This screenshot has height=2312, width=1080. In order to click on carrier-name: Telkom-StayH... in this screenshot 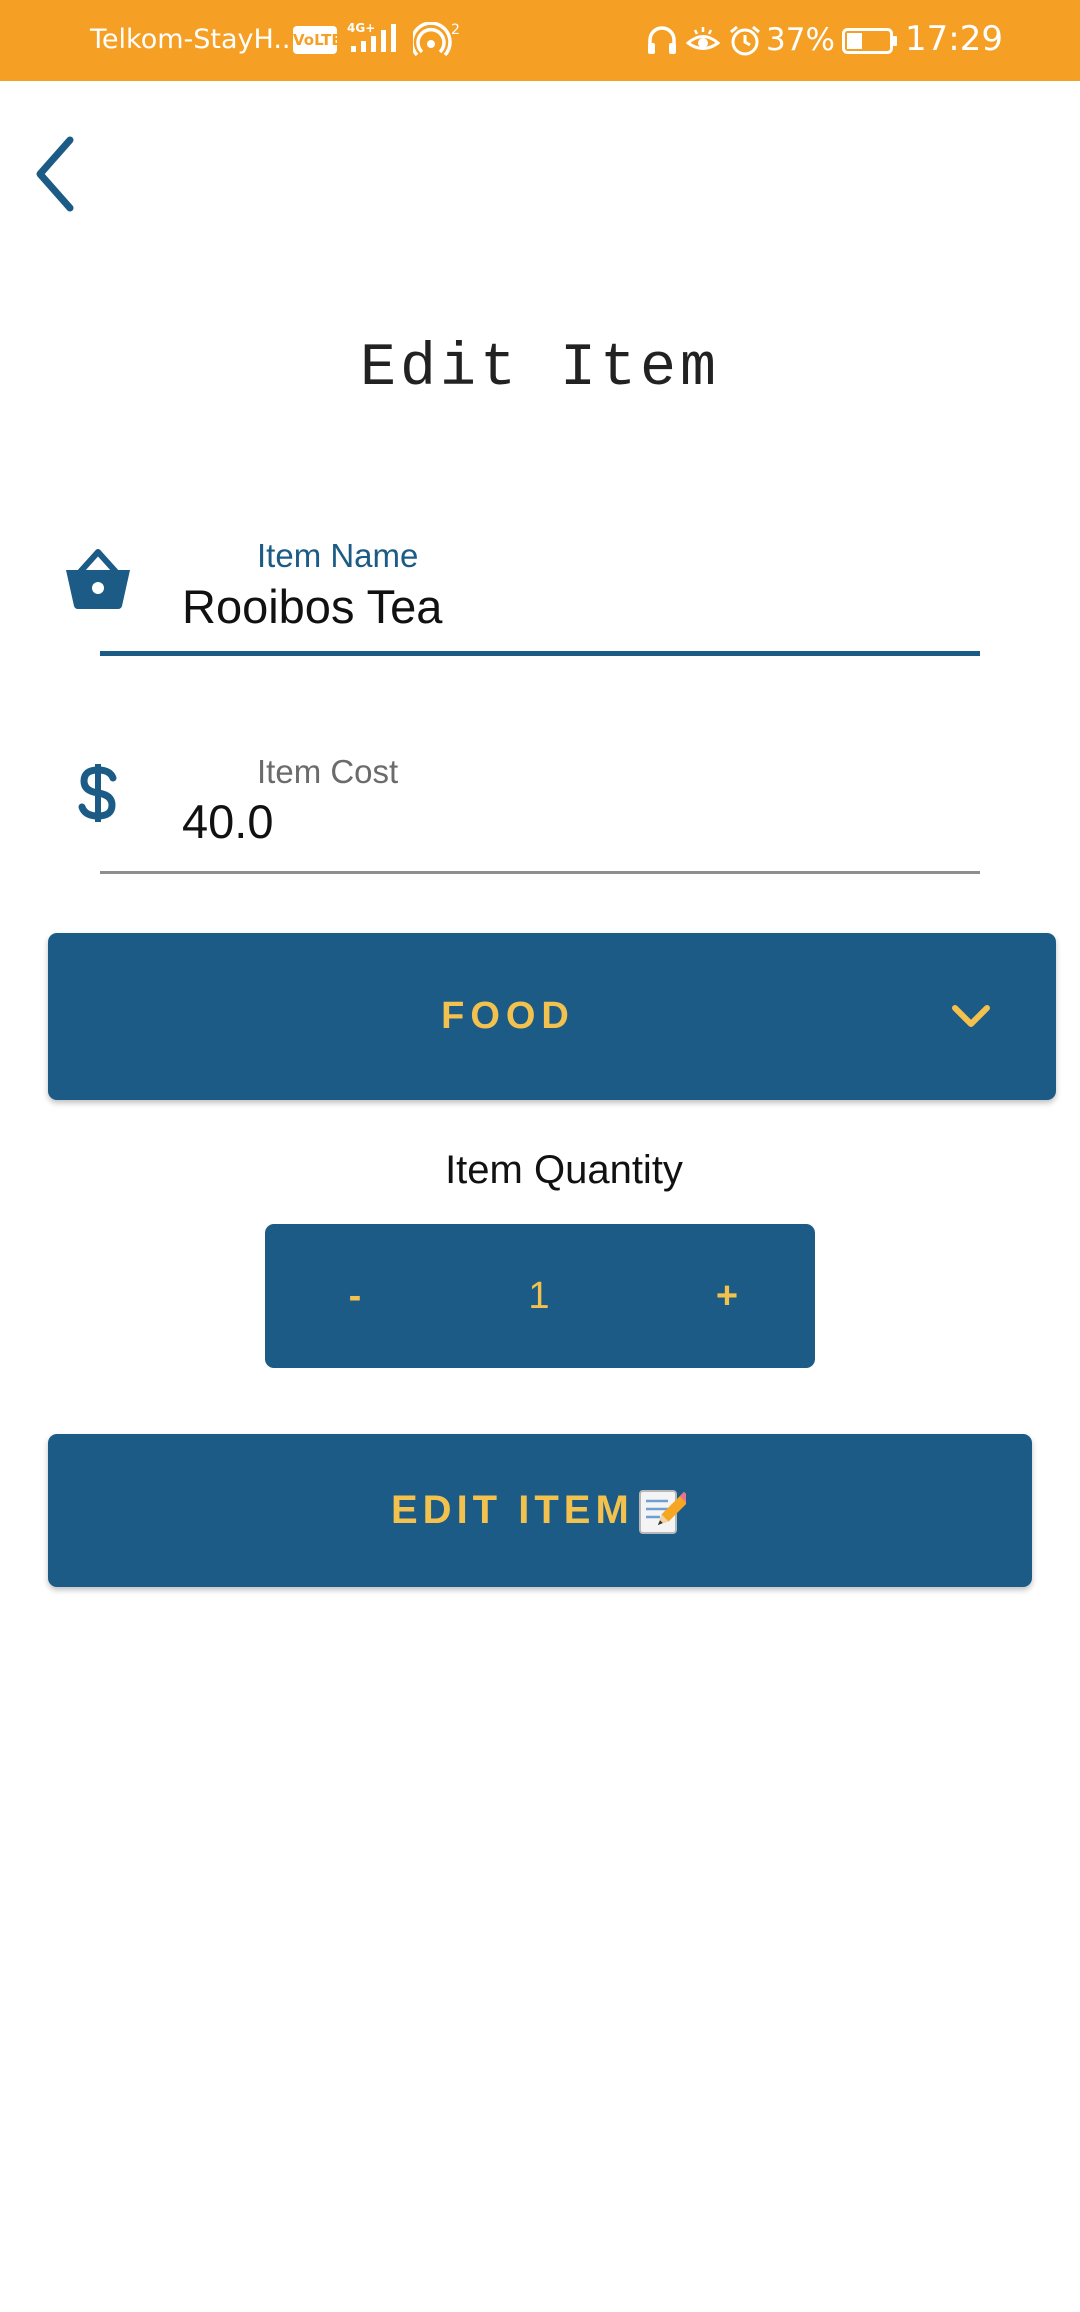, I will do `click(195, 39)`.